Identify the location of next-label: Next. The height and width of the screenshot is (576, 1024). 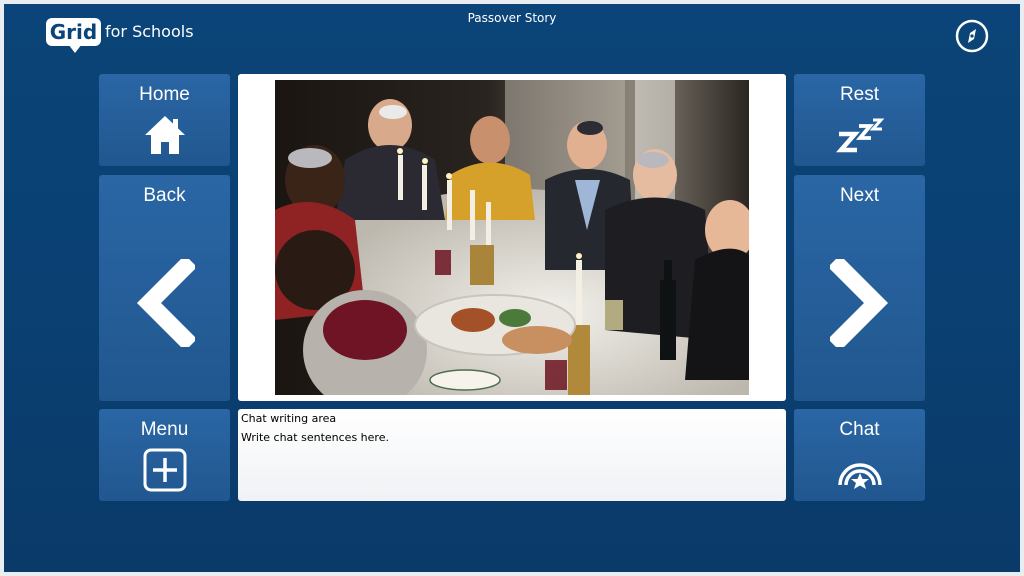
(859, 195).